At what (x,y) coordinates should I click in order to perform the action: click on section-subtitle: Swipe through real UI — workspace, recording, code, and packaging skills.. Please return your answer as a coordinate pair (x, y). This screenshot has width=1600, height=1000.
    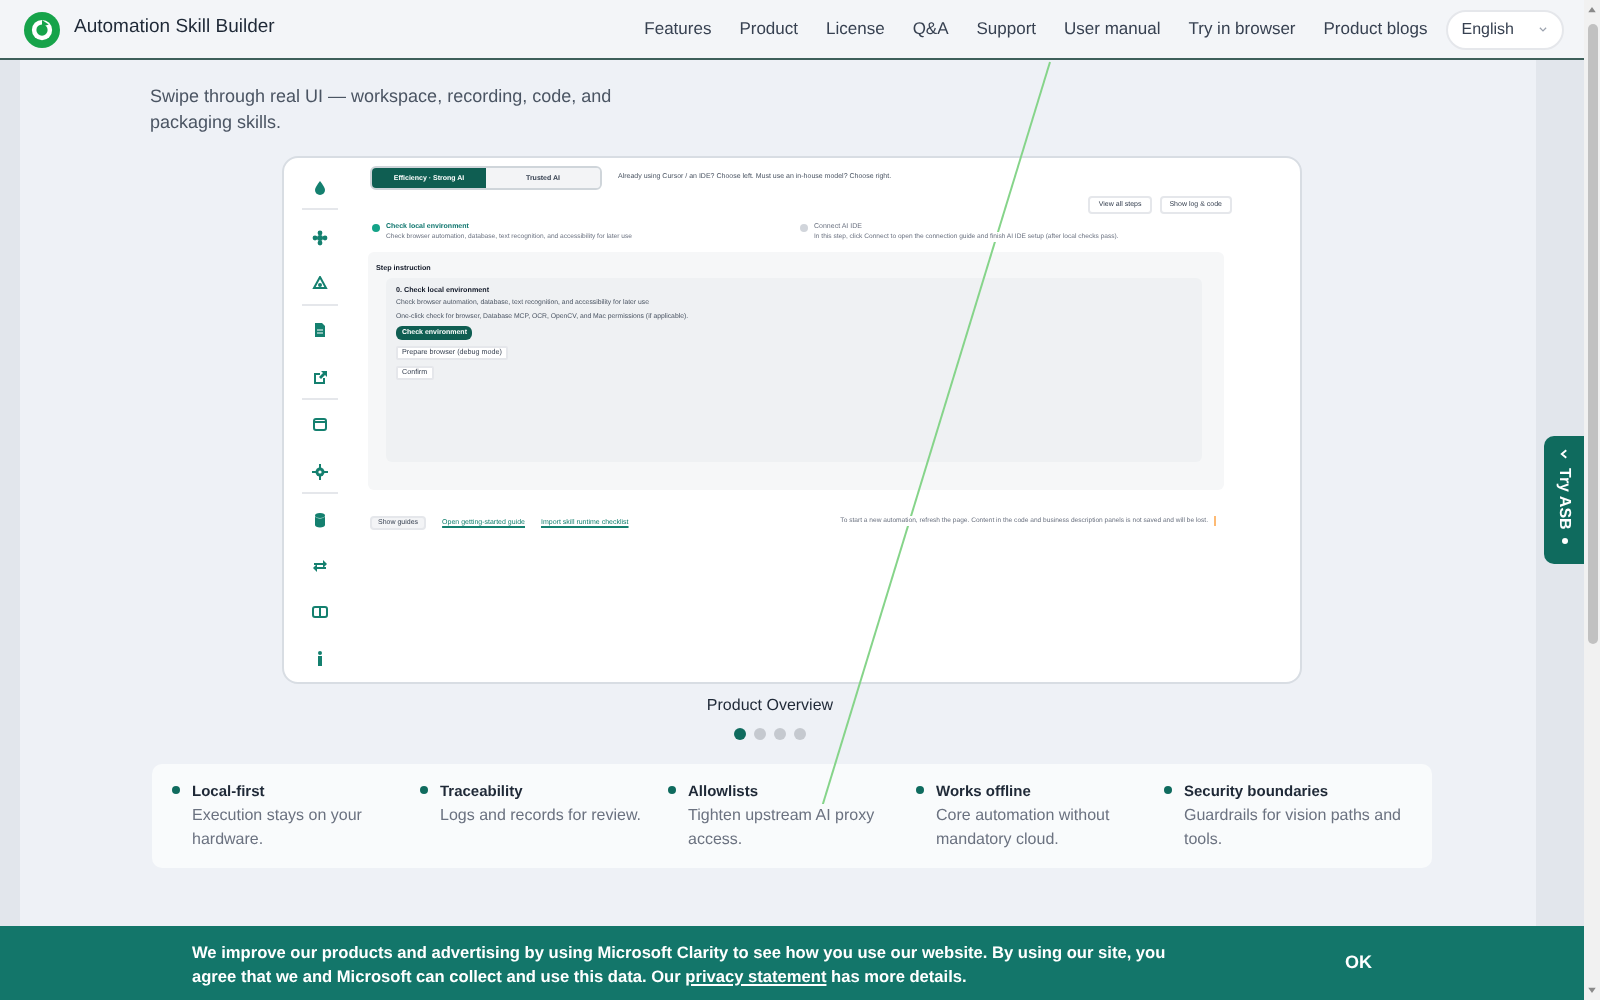
    Looking at the image, I should click on (382, 110).